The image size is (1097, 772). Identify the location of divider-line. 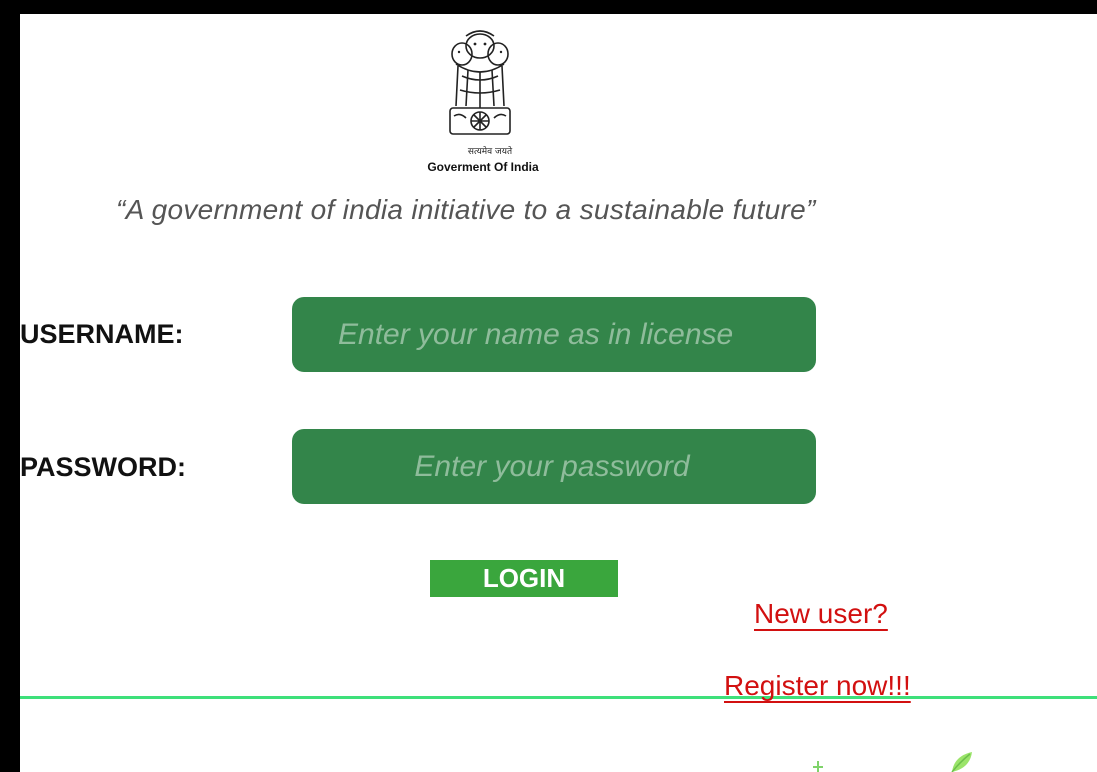
(558, 697).